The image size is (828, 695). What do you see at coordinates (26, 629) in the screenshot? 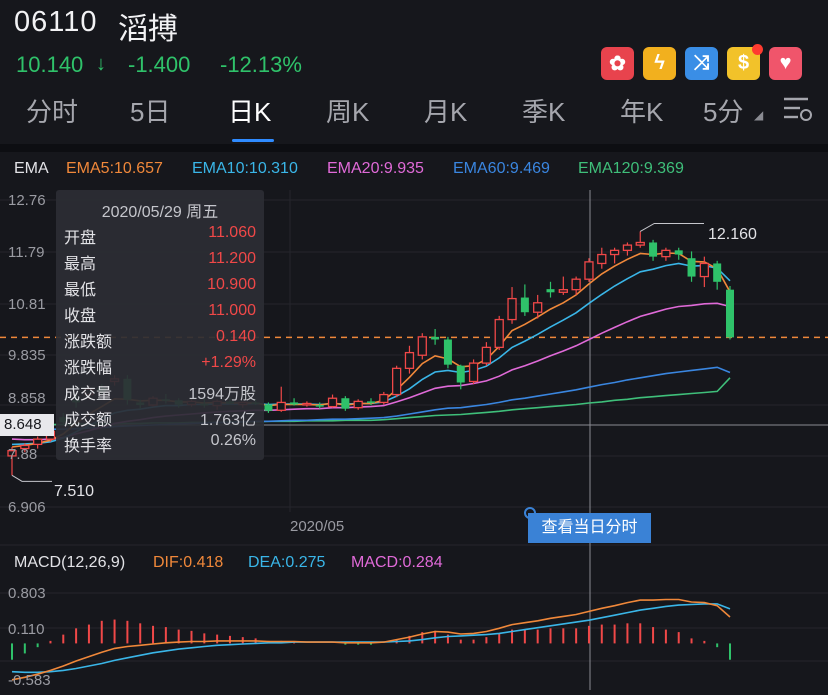
I see `macd-axis-tick: 0.110` at bounding box center [26, 629].